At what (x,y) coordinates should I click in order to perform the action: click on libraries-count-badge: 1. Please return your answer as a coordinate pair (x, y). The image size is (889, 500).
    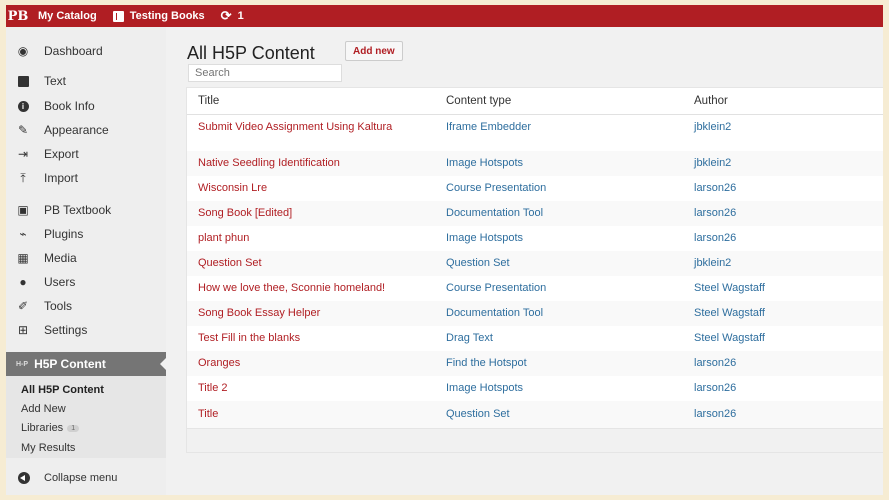
    Looking at the image, I should click on (73, 428).